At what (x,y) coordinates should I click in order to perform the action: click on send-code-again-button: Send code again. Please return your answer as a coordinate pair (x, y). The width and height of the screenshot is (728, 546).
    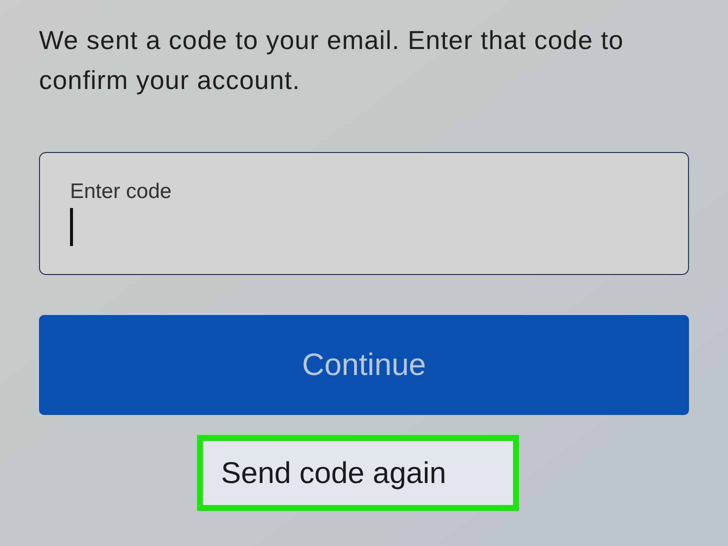
    Looking at the image, I should click on (358, 473).